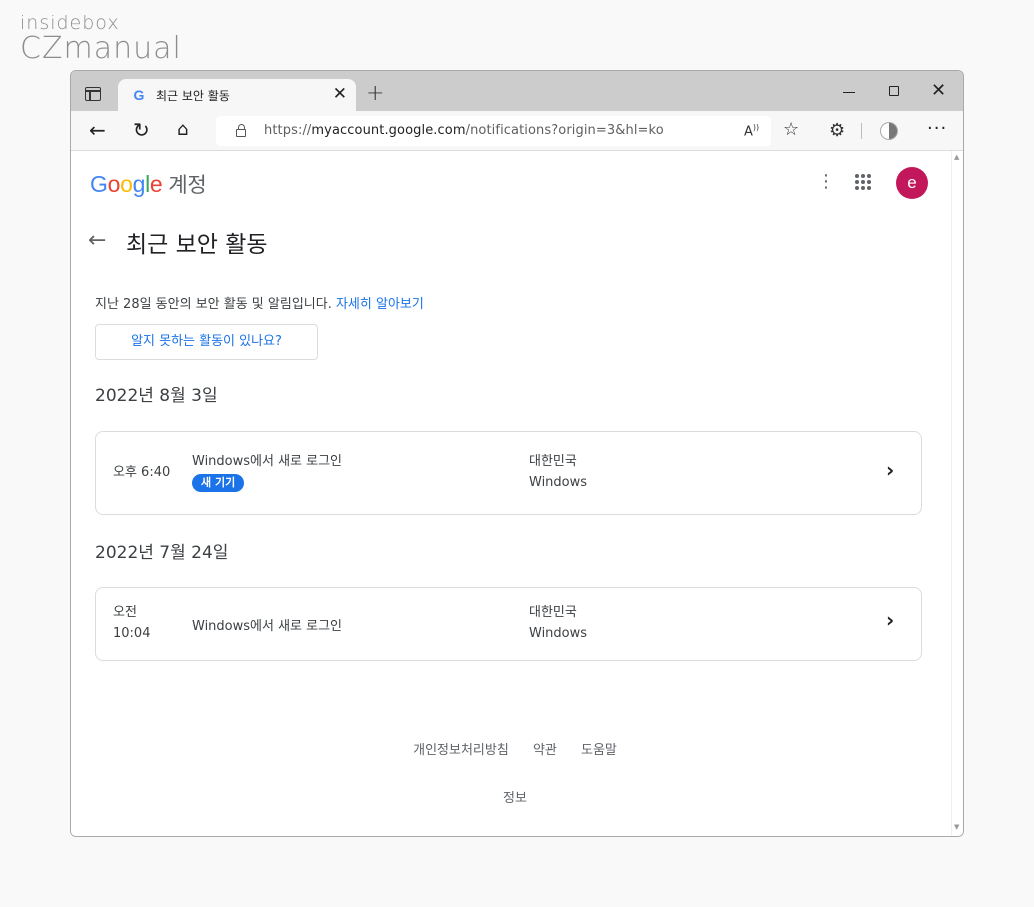 The height and width of the screenshot is (907, 1034). Describe the element at coordinates (93, 94) in the screenshot. I see `tab-actions-icon` at that location.